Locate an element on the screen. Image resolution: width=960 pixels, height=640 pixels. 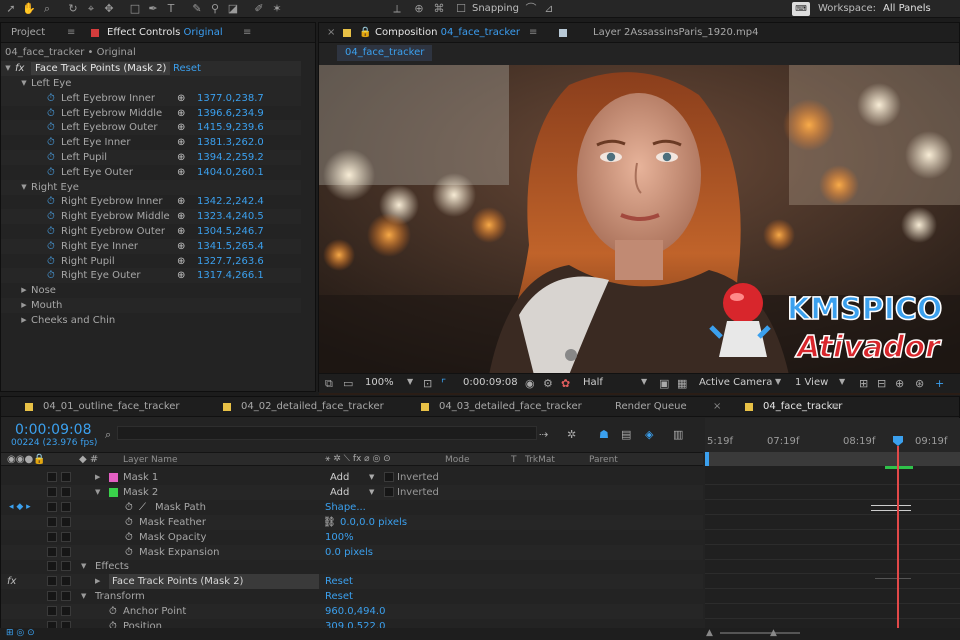
column-t: T is located at coordinates (514, 460).